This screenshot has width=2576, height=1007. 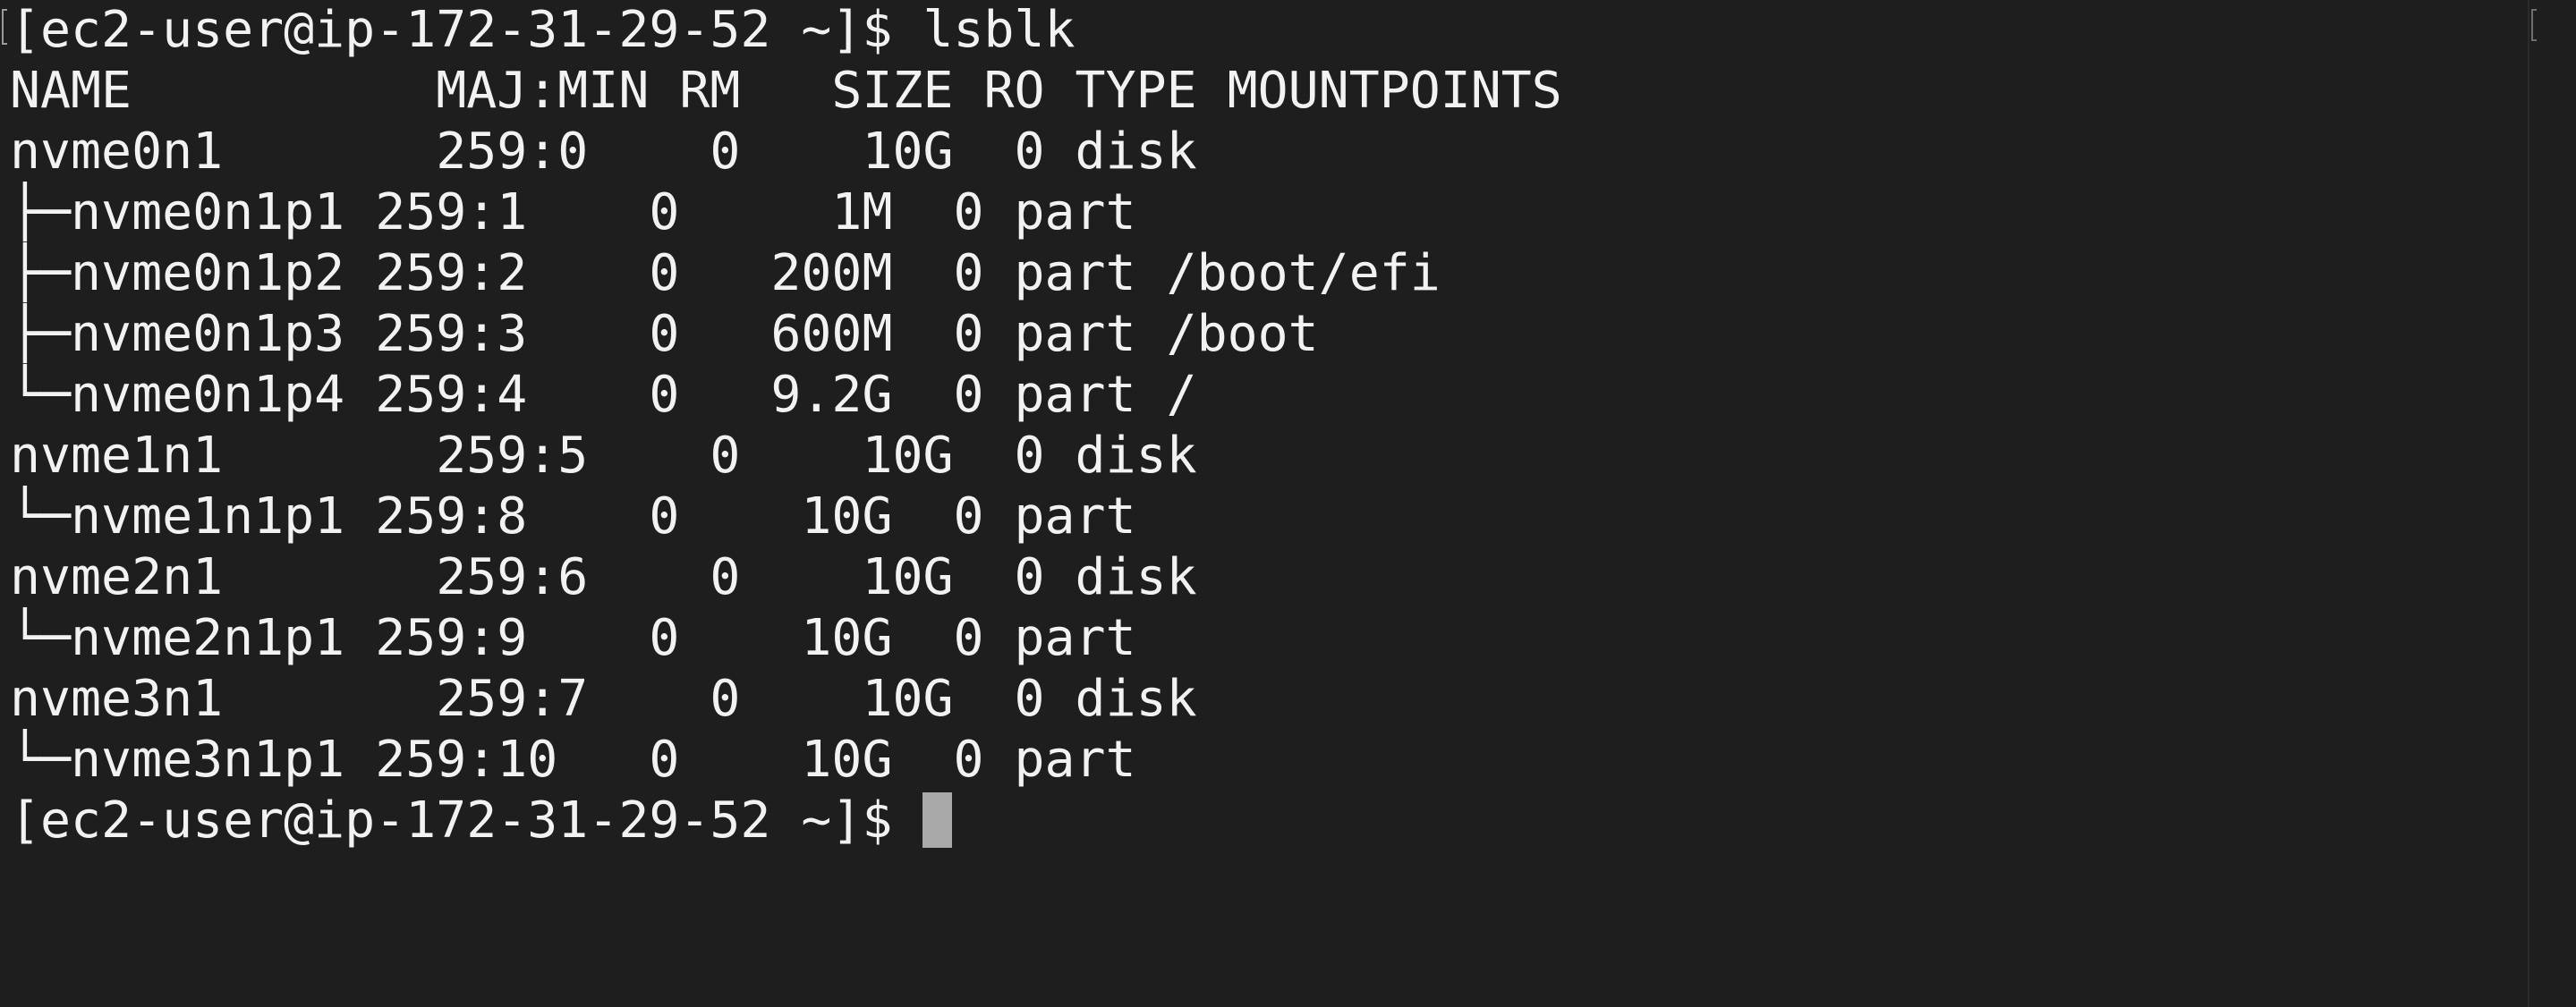 What do you see at coordinates (619, 577) in the screenshot?
I see `lsblk-row: nvme2n1 259:6 0 10G 0 disk` at bounding box center [619, 577].